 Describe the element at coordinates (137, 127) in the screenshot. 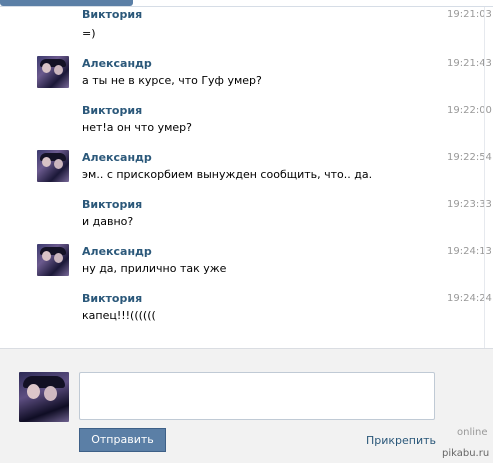

I see `message-text: нет!а он что умер?` at that location.